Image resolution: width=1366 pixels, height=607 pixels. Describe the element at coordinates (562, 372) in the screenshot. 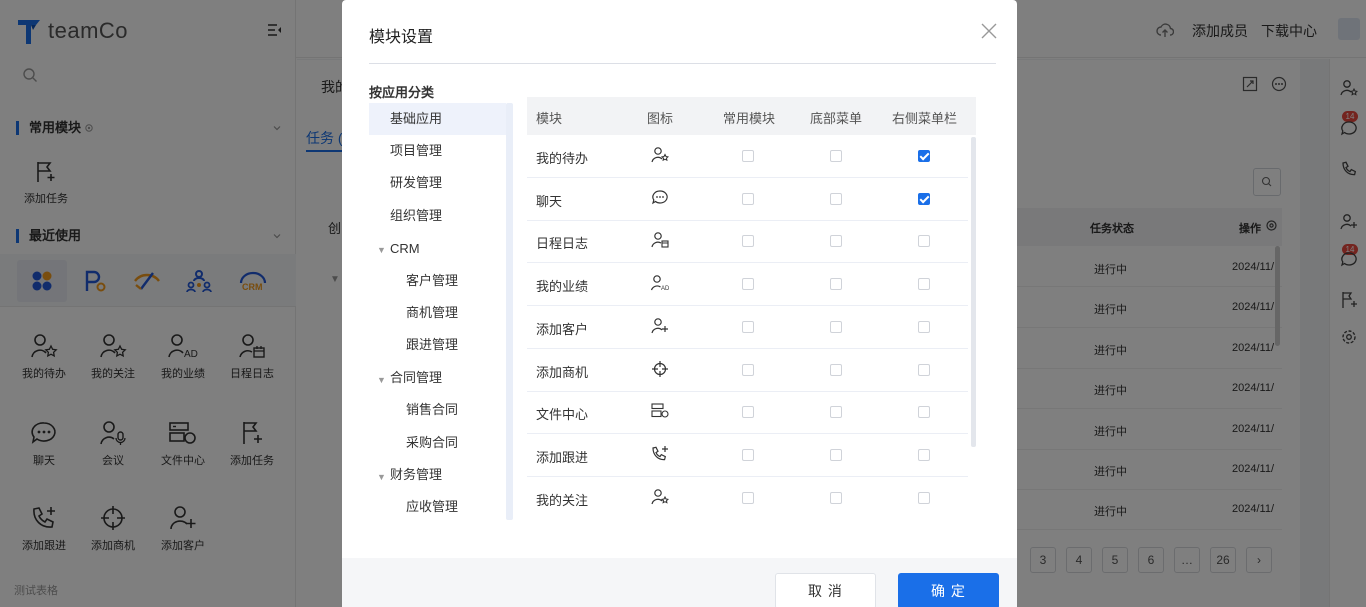

I see `module-name: 添加商机` at that location.